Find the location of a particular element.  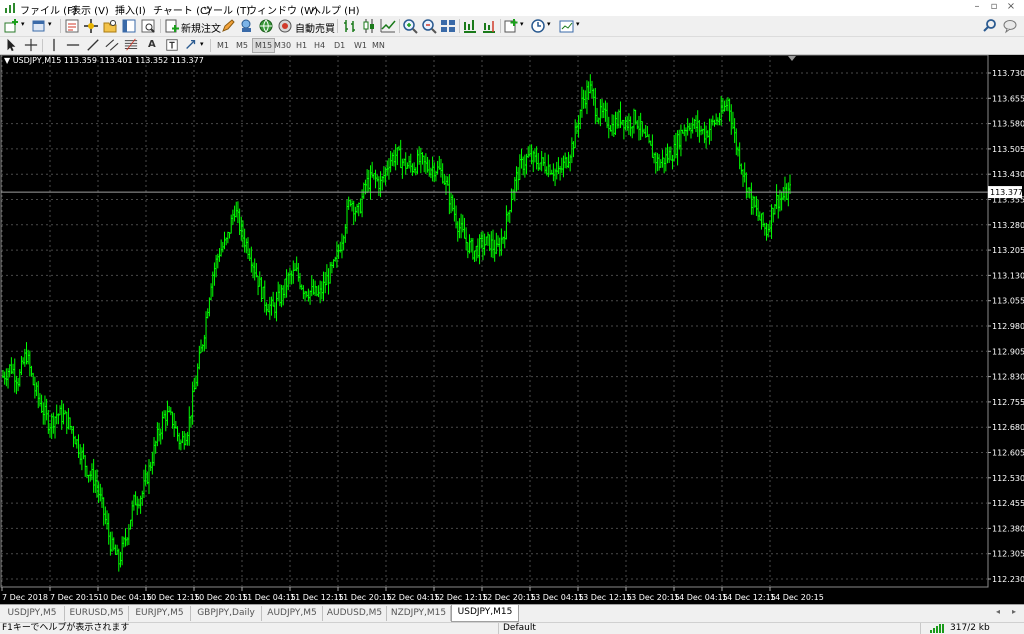

new-chart-icon is located at coordinates (12, 26).